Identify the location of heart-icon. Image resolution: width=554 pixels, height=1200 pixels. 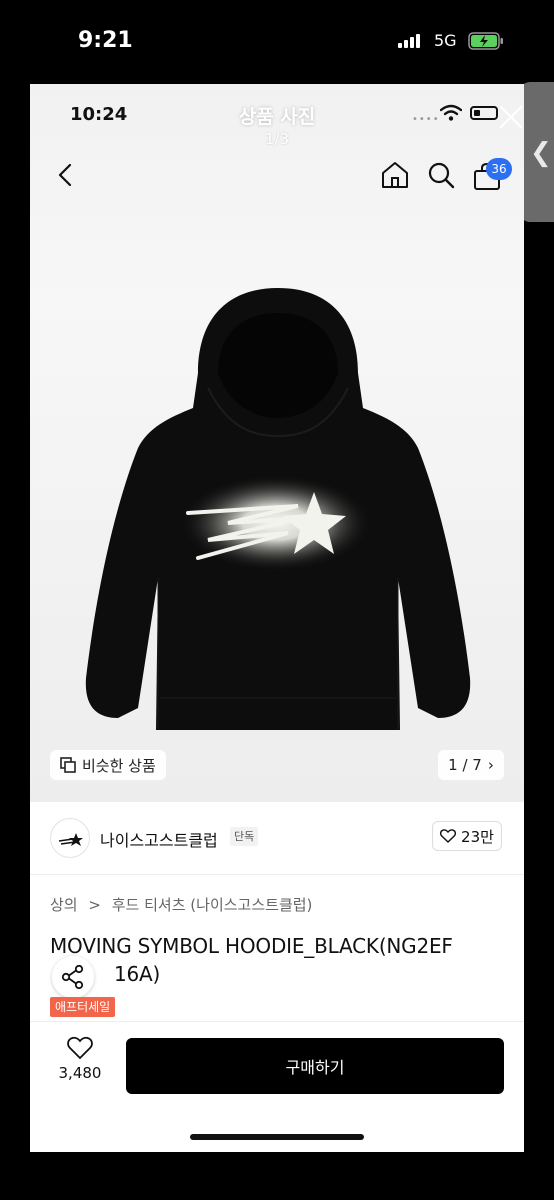
(80, 1048).